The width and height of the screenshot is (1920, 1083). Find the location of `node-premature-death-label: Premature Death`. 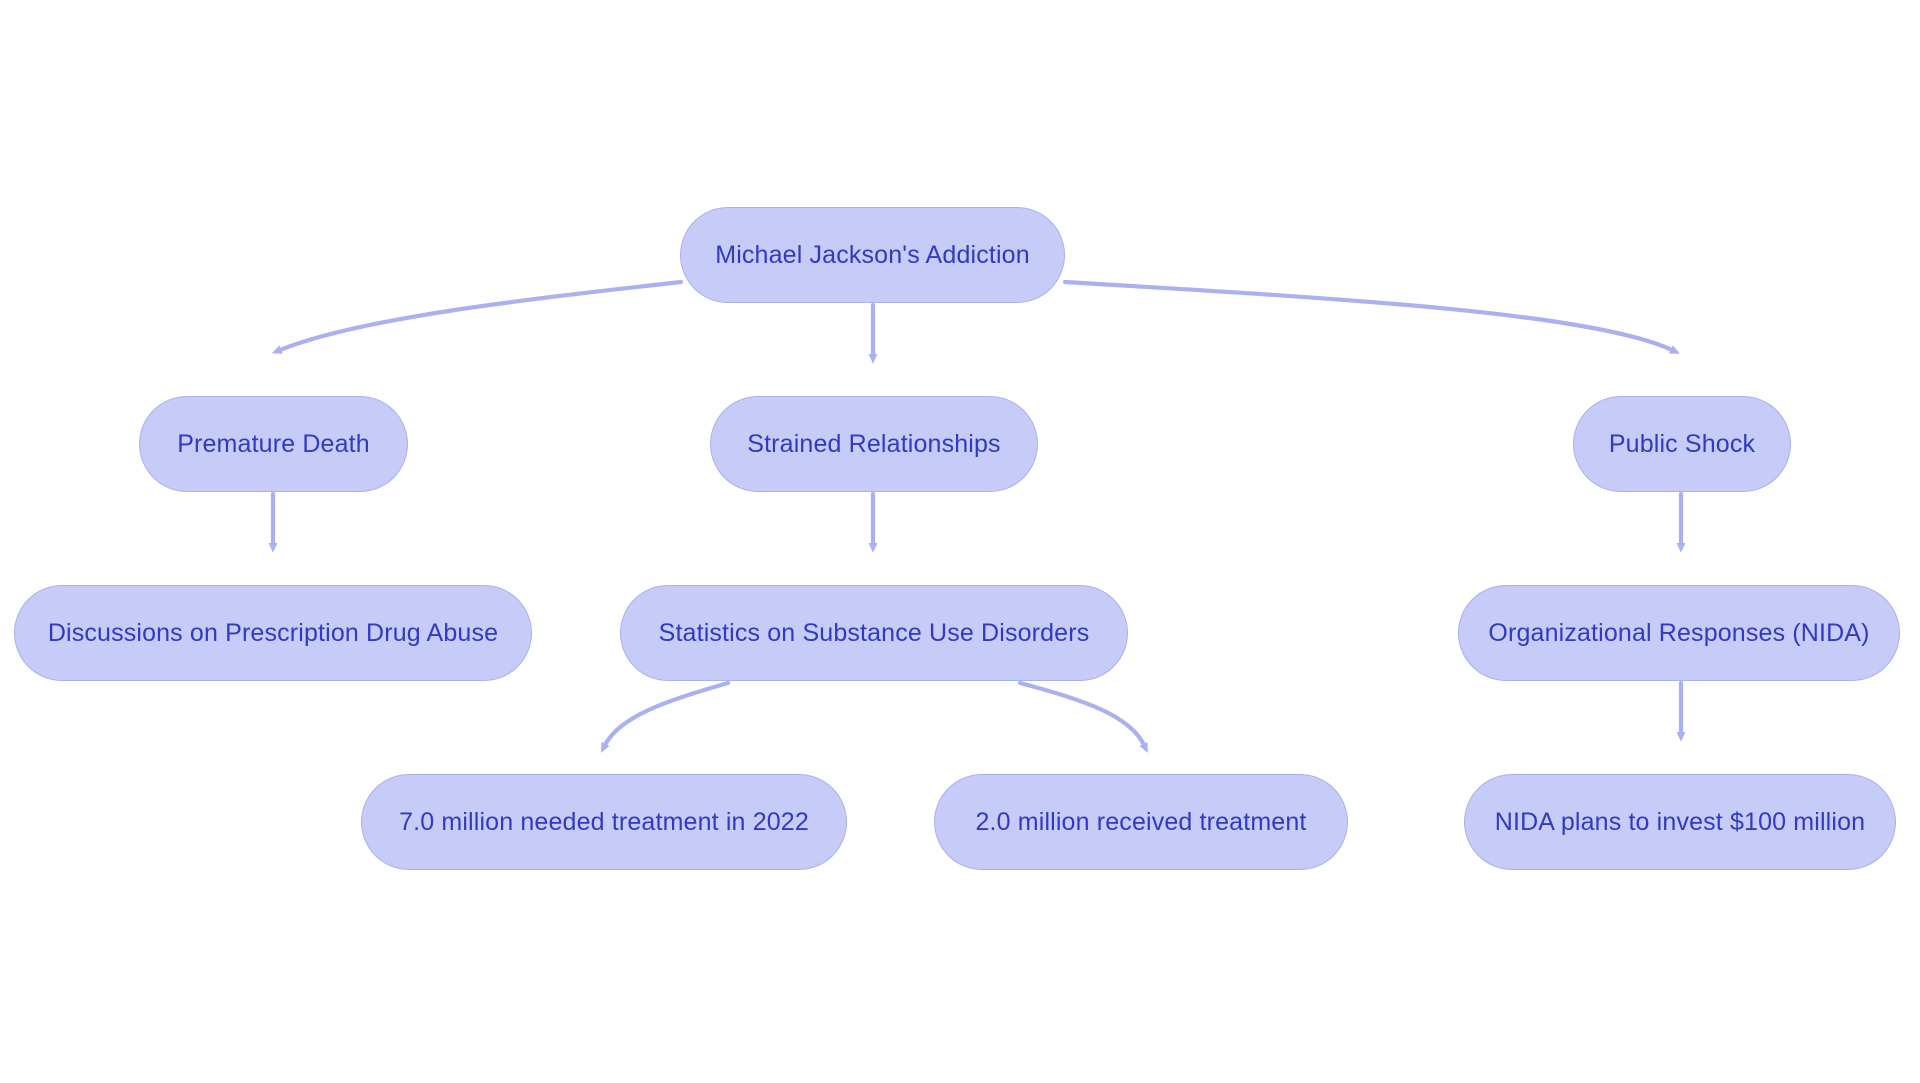

node-premature-death-label: Premature Death is located at coordinates (273, 443).